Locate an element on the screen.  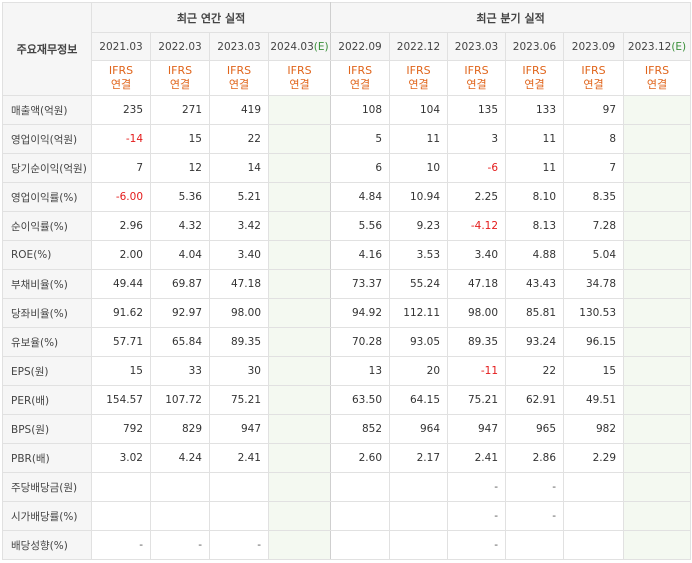
value-cell: 4.32 is located at coordinates (180, 226).